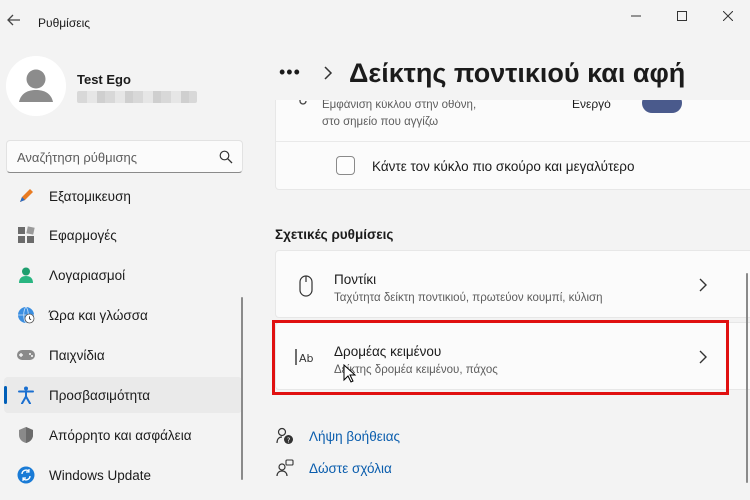 Image resolution: width=750 pixels, height=500 pixels. What do you see at coordinates (98, 315) in the screenshot?
I see `sidebar-item-label: Ώρα και γλώσσα` at bounding box center [98, 315].